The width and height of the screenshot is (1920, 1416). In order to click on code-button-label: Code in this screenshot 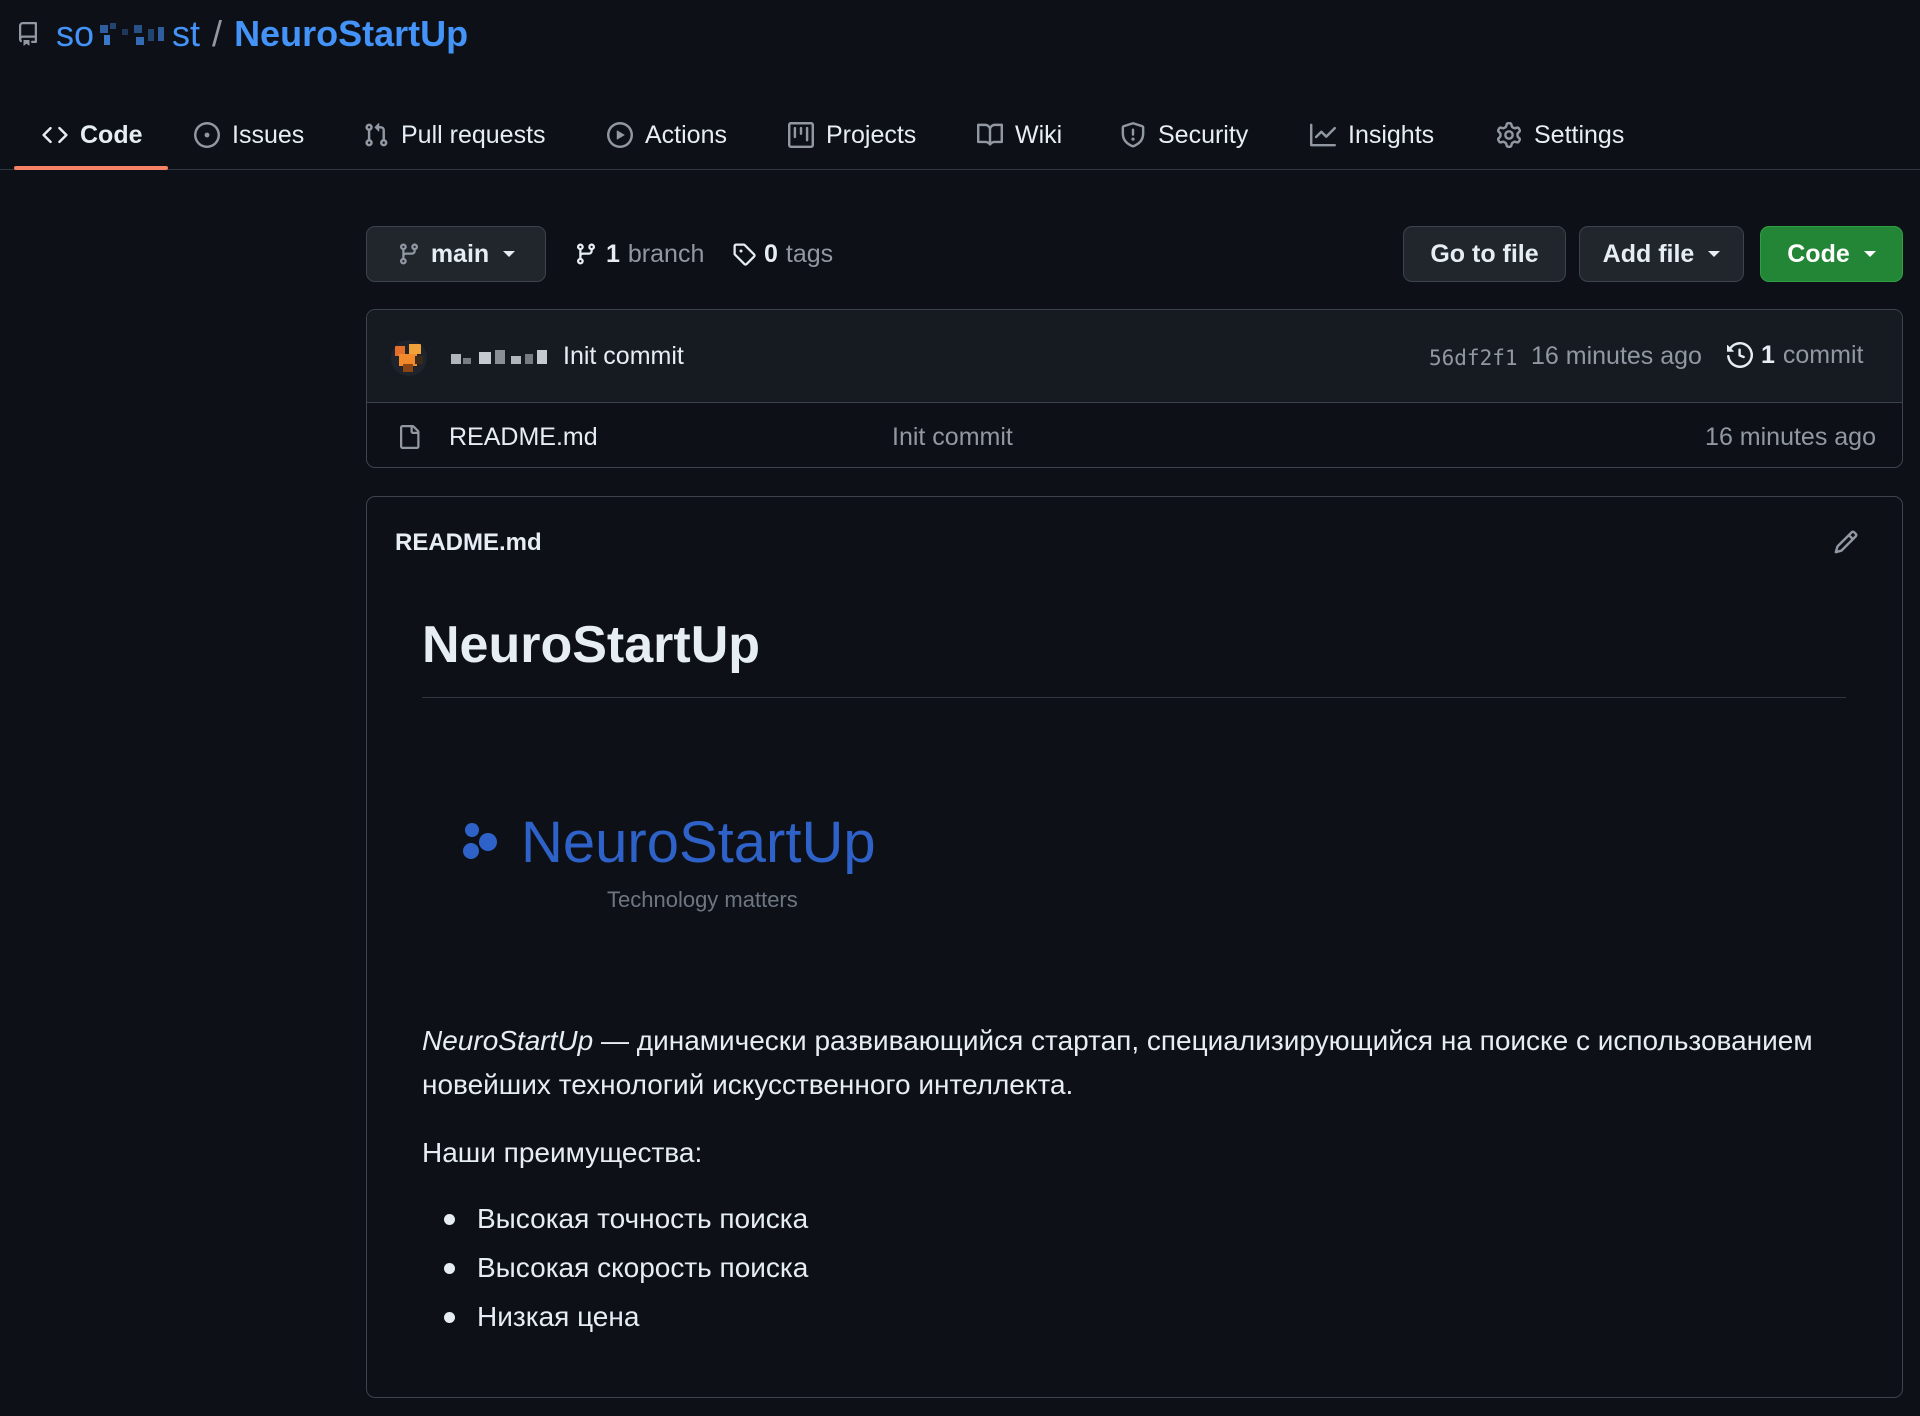, I will do `click(1818, 253)`.